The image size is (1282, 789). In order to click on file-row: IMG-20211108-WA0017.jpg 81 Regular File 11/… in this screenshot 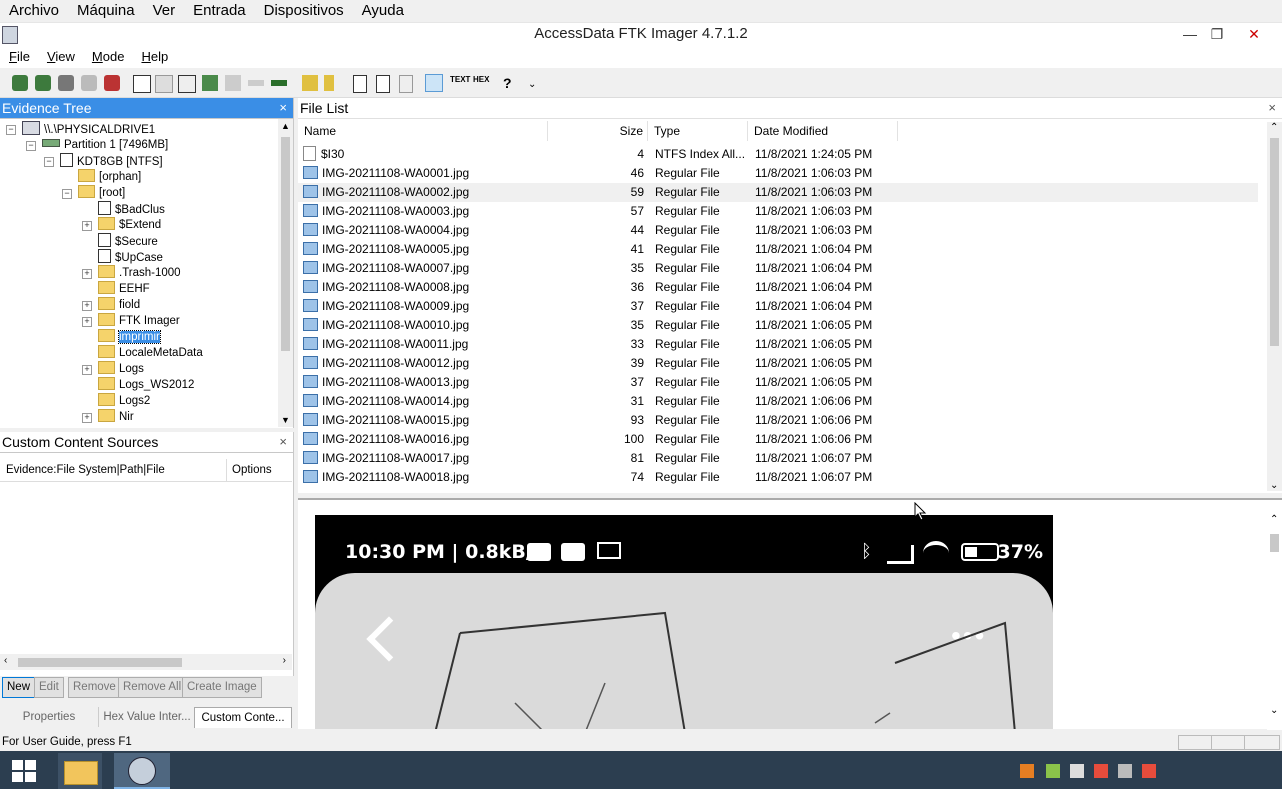, I will do `click(778, 458)`.